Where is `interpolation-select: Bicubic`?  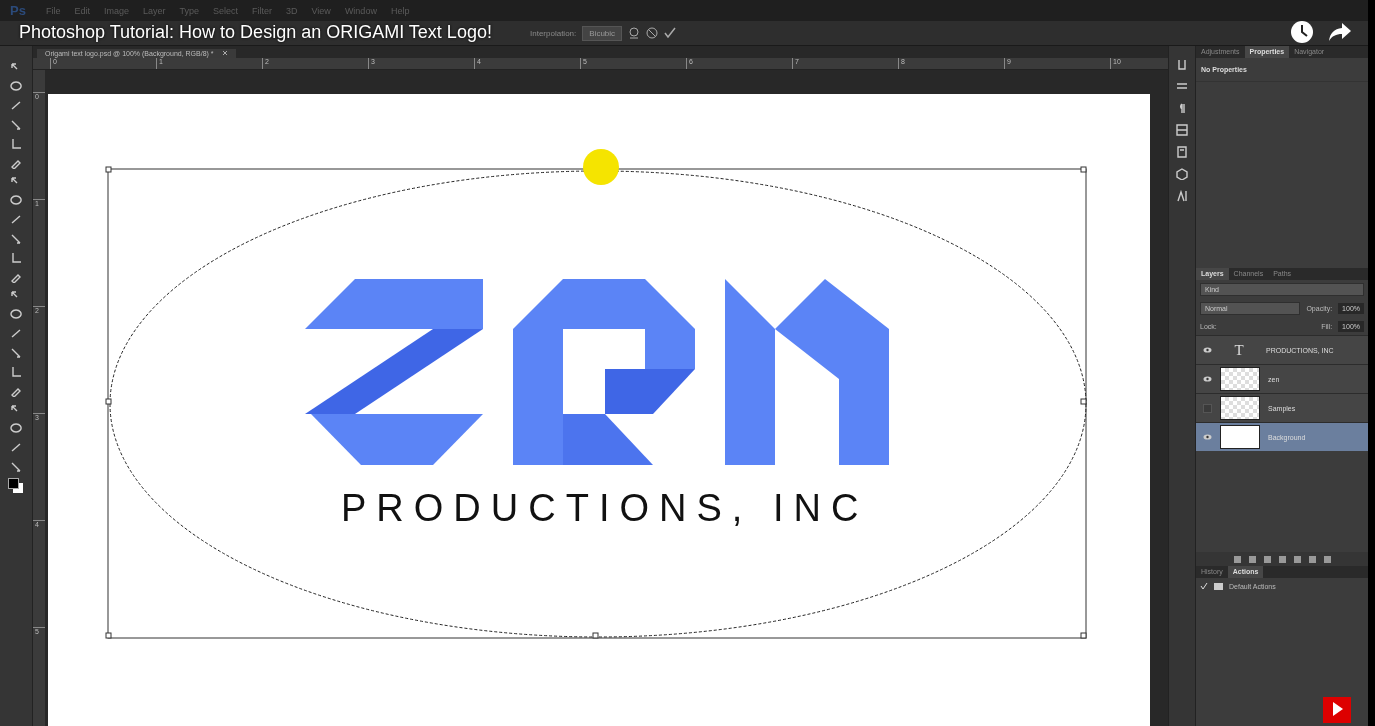
interpolation-select: Bicubic is located at coordinates (602, 33).